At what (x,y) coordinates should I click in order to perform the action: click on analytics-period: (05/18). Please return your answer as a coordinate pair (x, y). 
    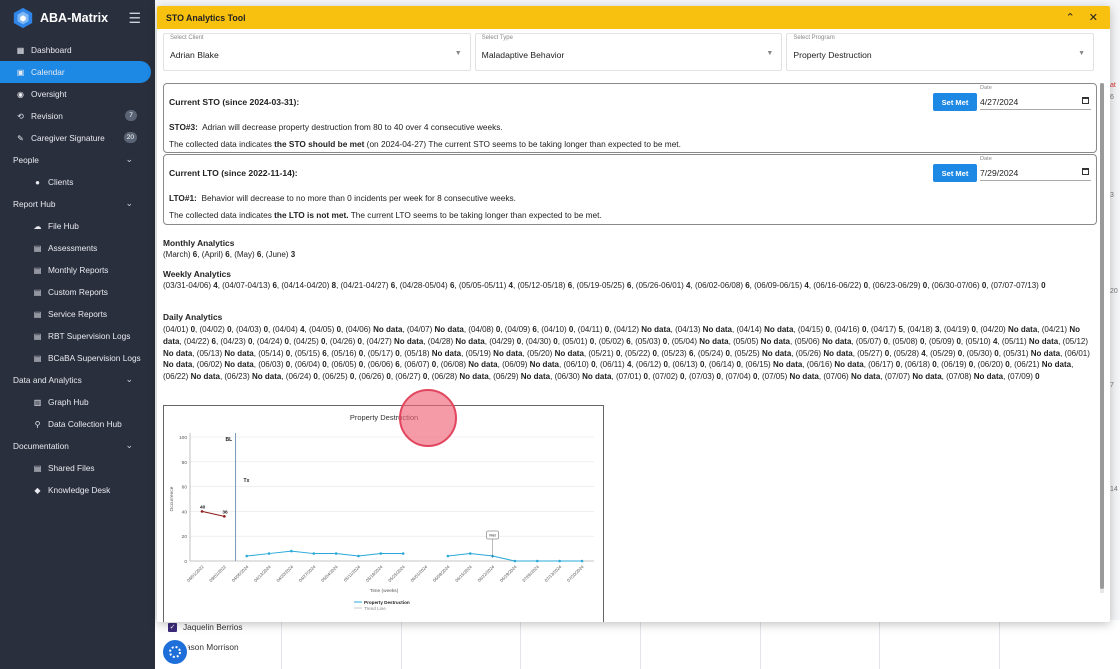
    Looking at the image, I should click on (417, 353).